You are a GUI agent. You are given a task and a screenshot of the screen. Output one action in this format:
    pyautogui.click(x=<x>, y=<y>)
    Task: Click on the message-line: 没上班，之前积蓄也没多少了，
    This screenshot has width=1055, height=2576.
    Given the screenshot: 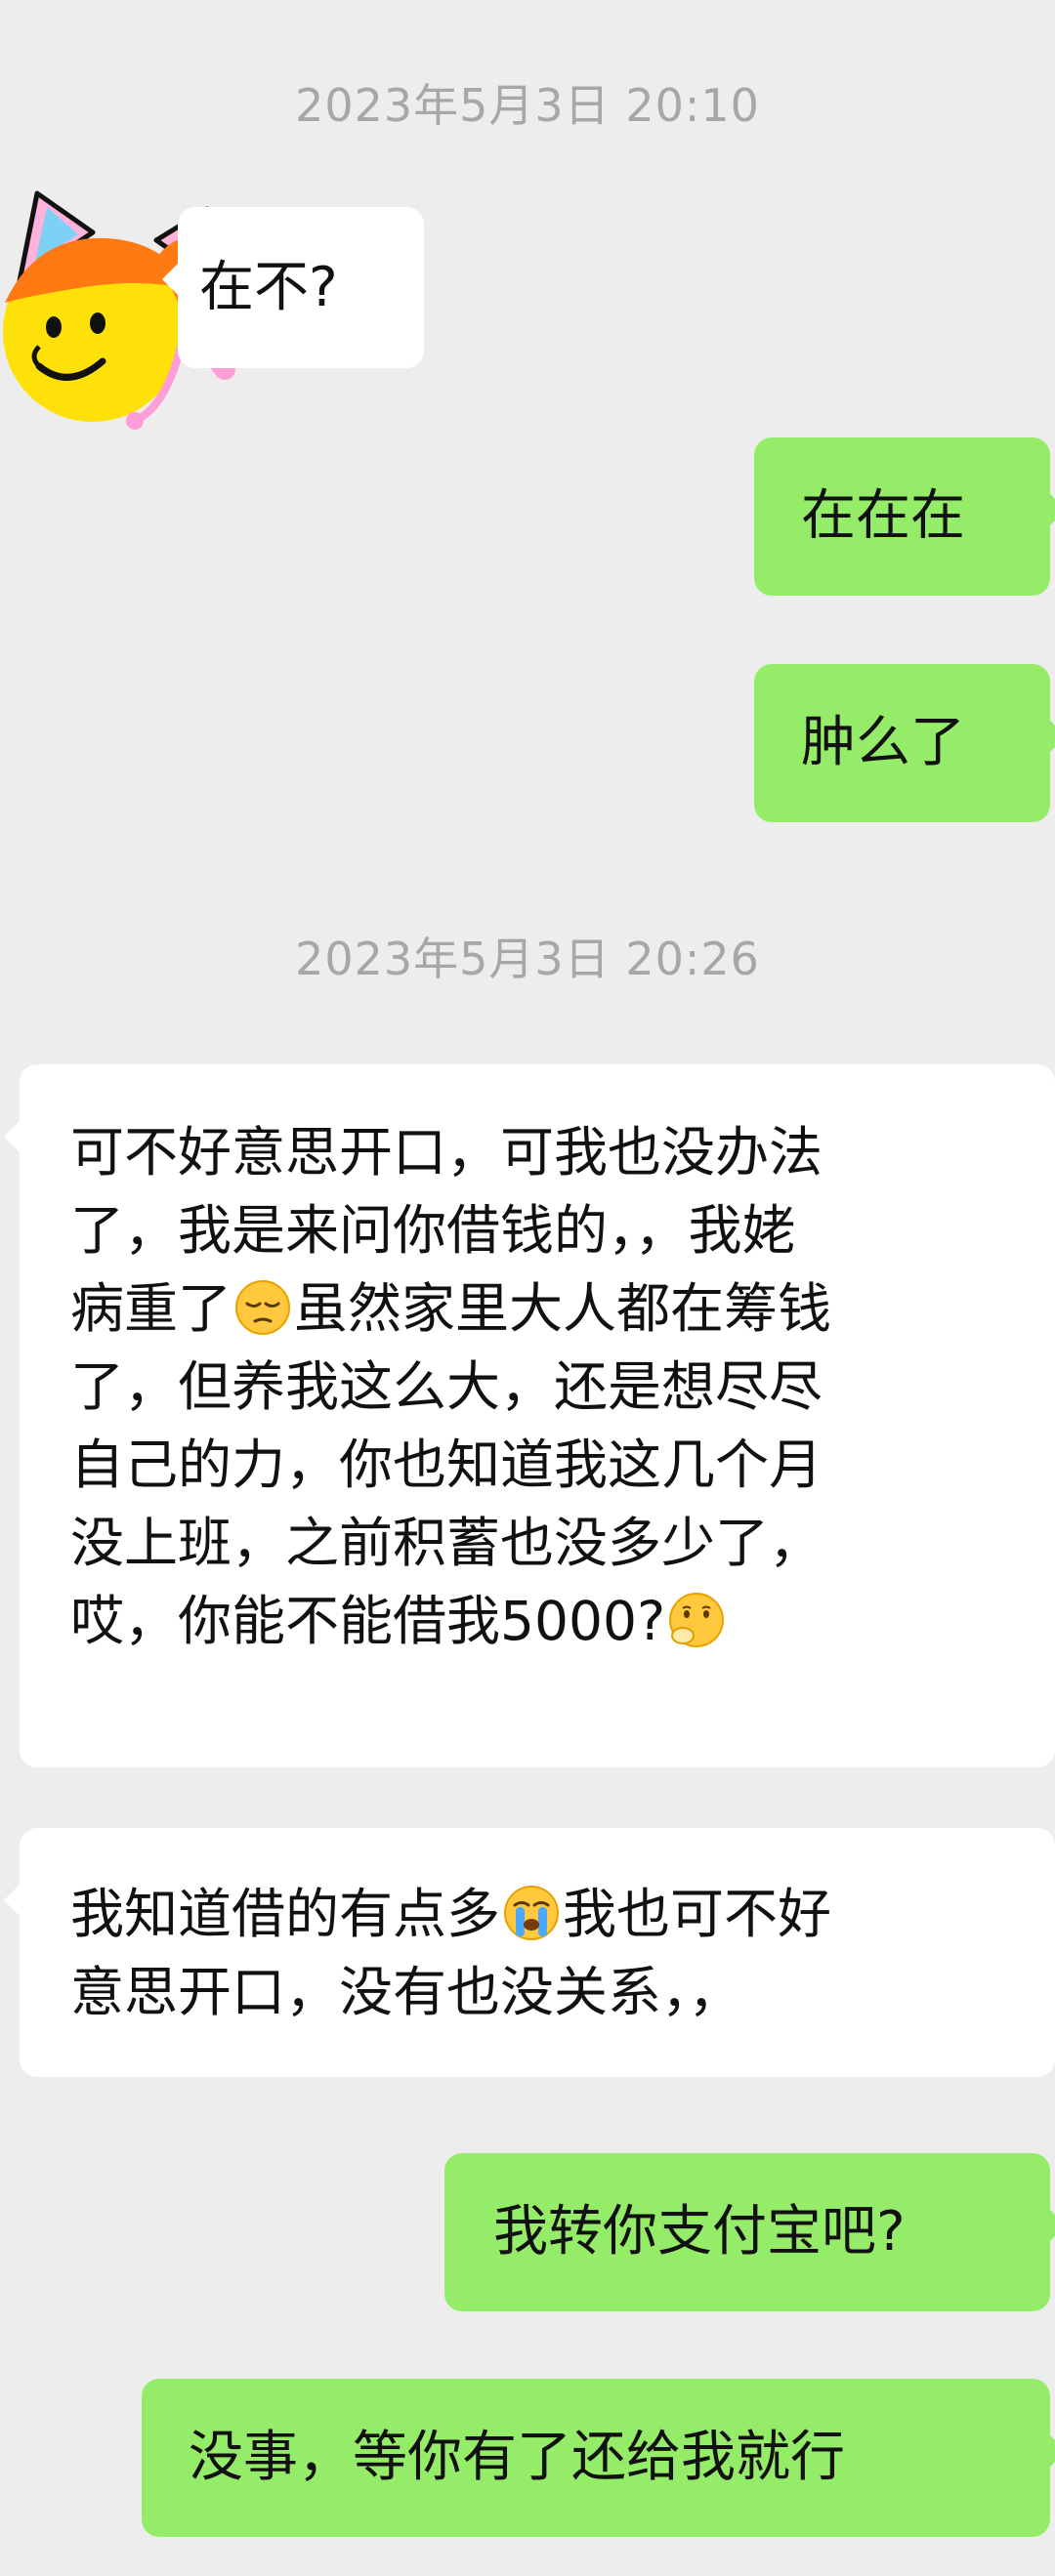 What is the action you would take?
    pyautogui.click(x=446, y=1543)
    